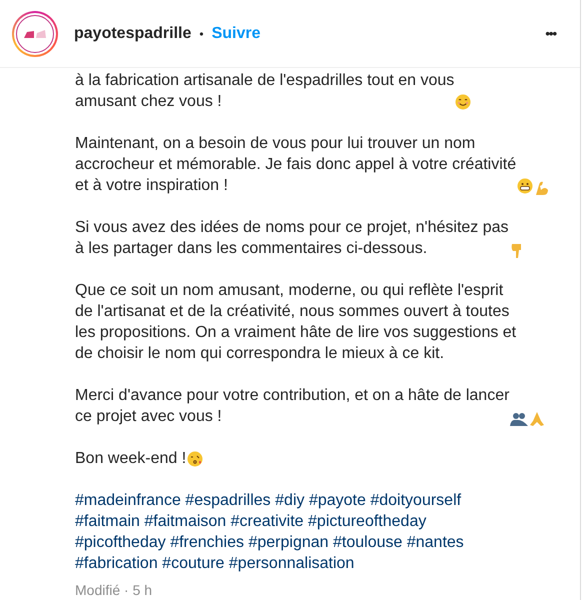 The image size is (585, 600). Describe the element at coordinates (463, 102) in the screenshot. I see `smiling-face-icon` at that location.